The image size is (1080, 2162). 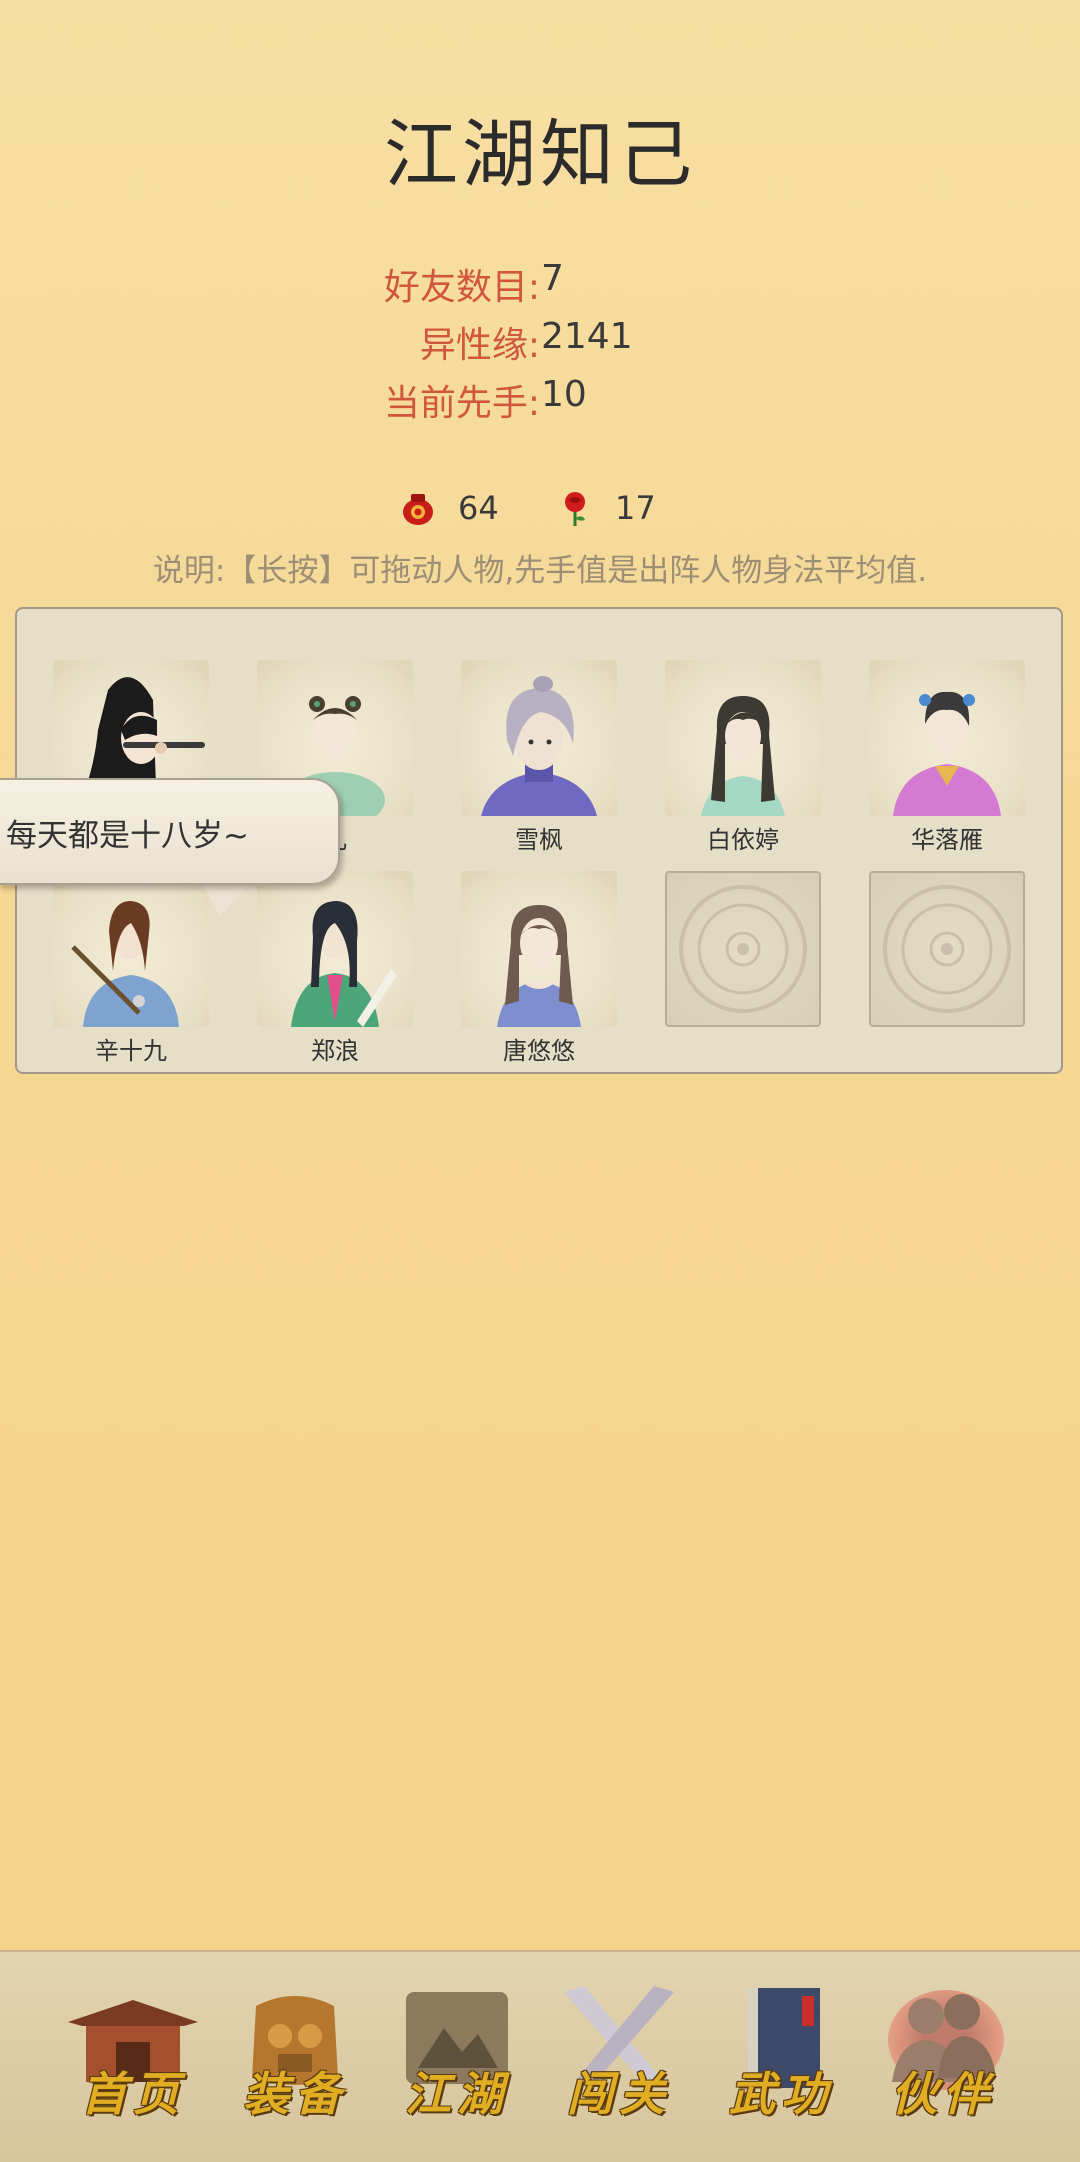 I want to click on character-slot-3: 雪枫, so click(x=539, y=757).